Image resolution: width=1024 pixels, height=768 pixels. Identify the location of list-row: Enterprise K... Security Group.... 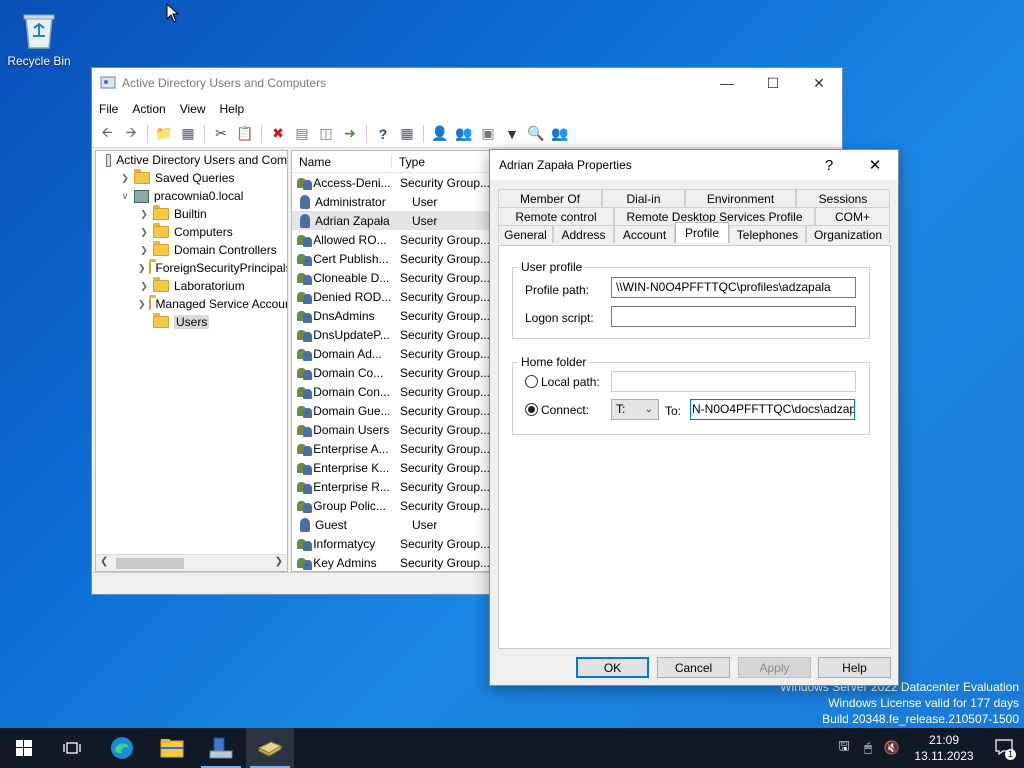
(391, 467).